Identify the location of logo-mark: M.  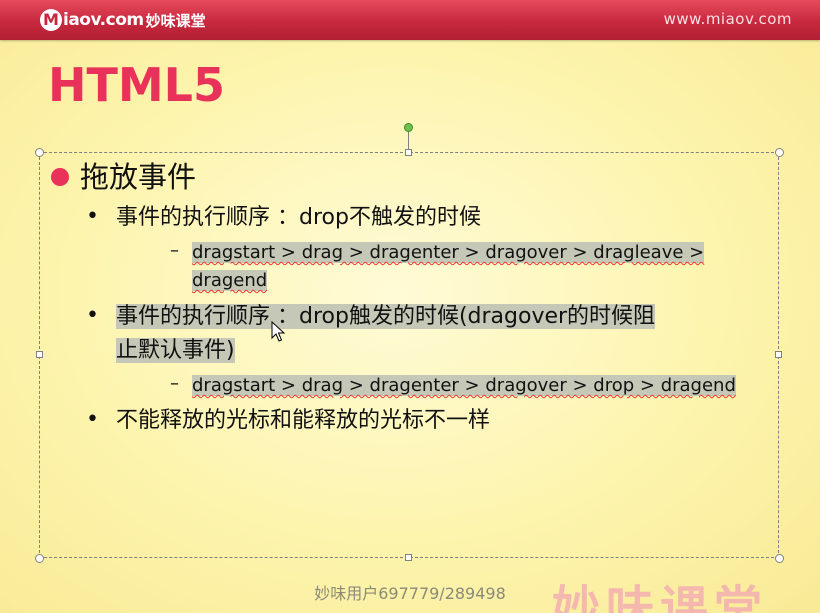
(51, 20).